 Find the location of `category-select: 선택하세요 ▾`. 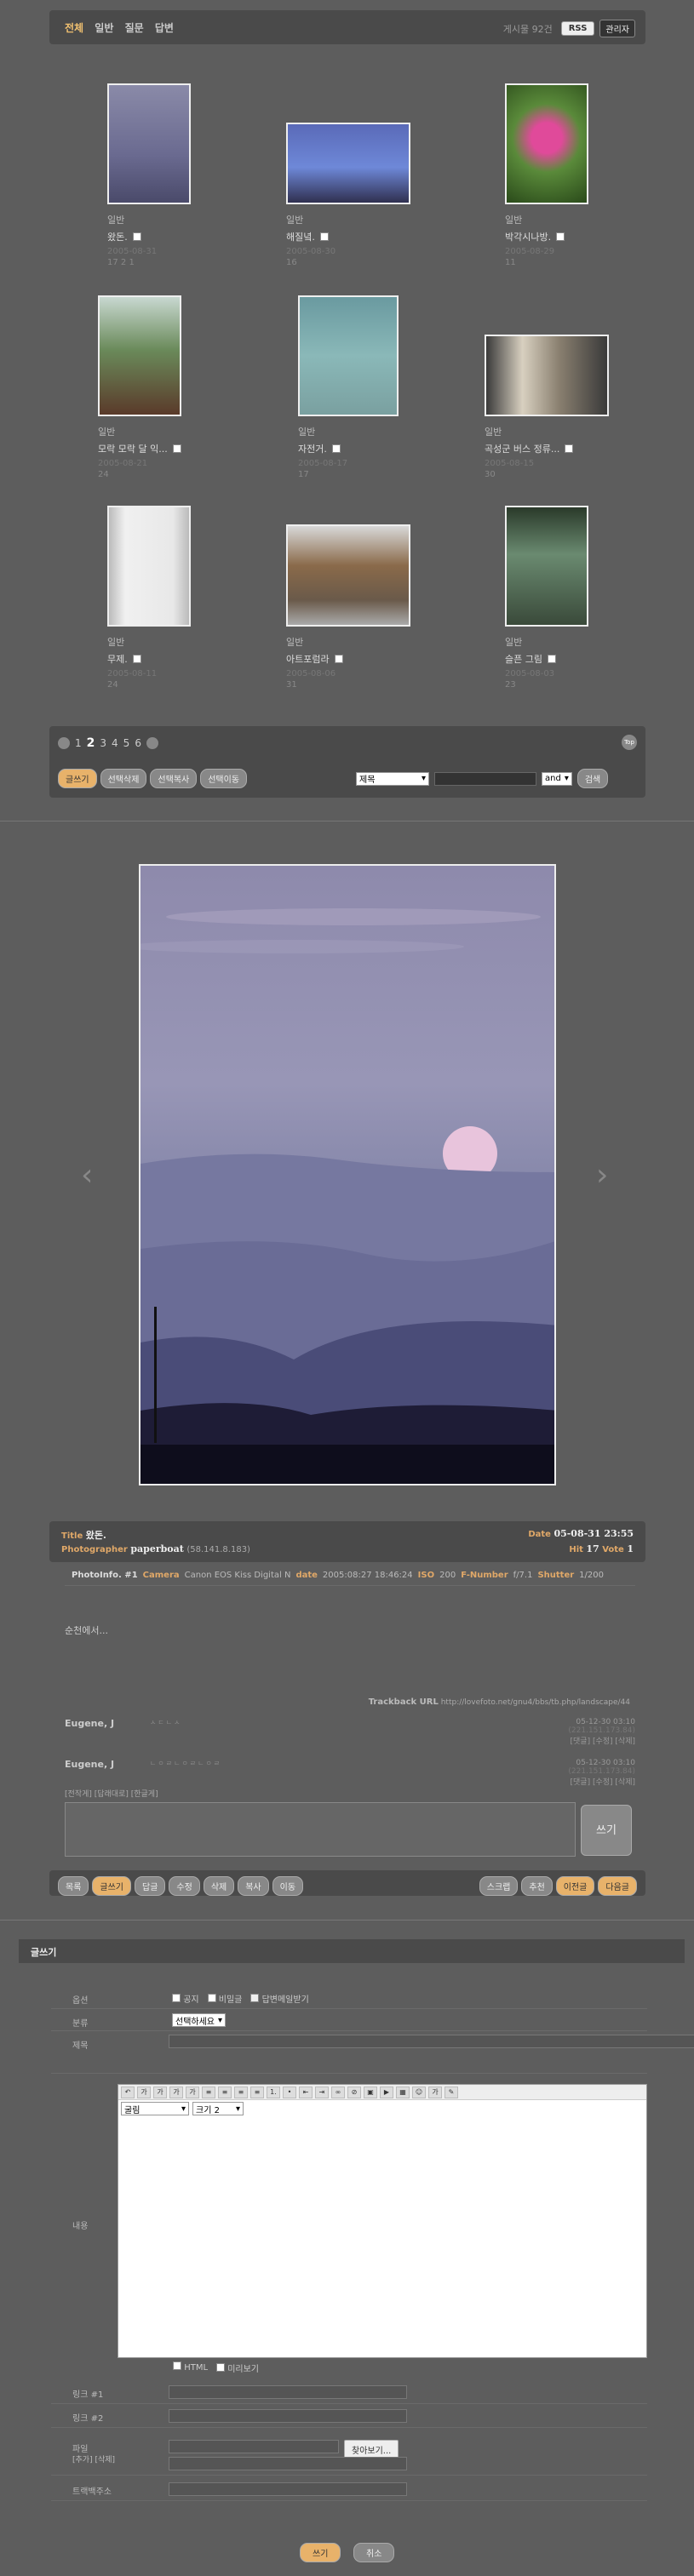

category-select: 선택하세요 ▾ is located at coordinates (199, 2020).